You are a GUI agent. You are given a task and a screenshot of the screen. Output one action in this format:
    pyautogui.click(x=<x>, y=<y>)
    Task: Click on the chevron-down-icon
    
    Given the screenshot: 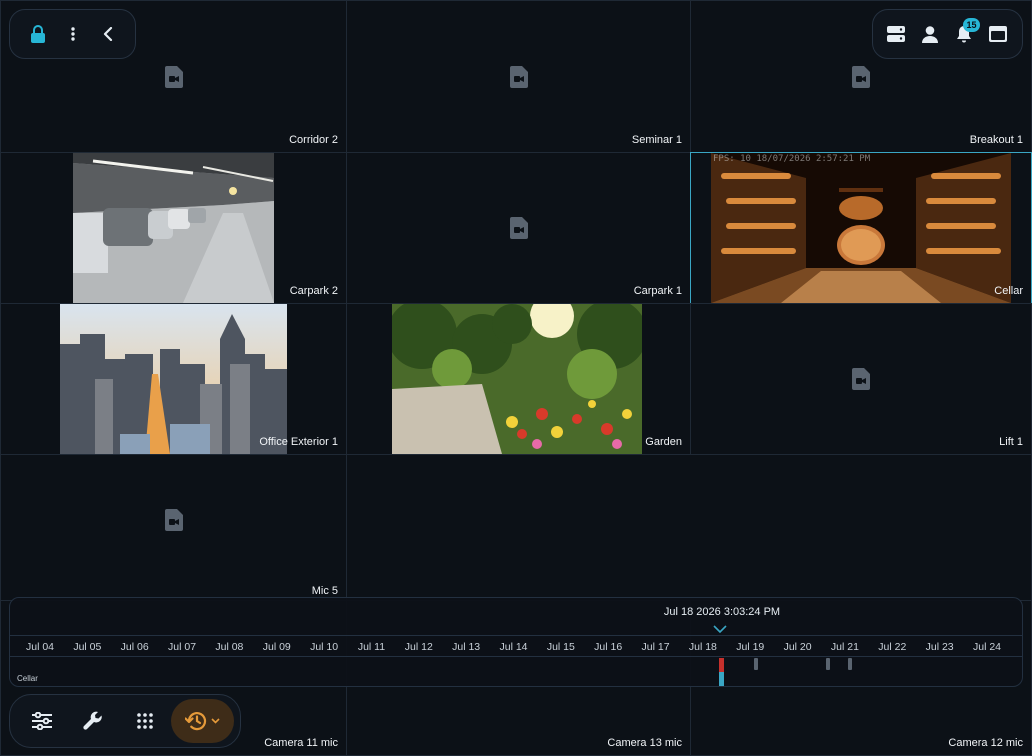 What is the action you would take?
    pyautogui.click(x=215, y=721)
    